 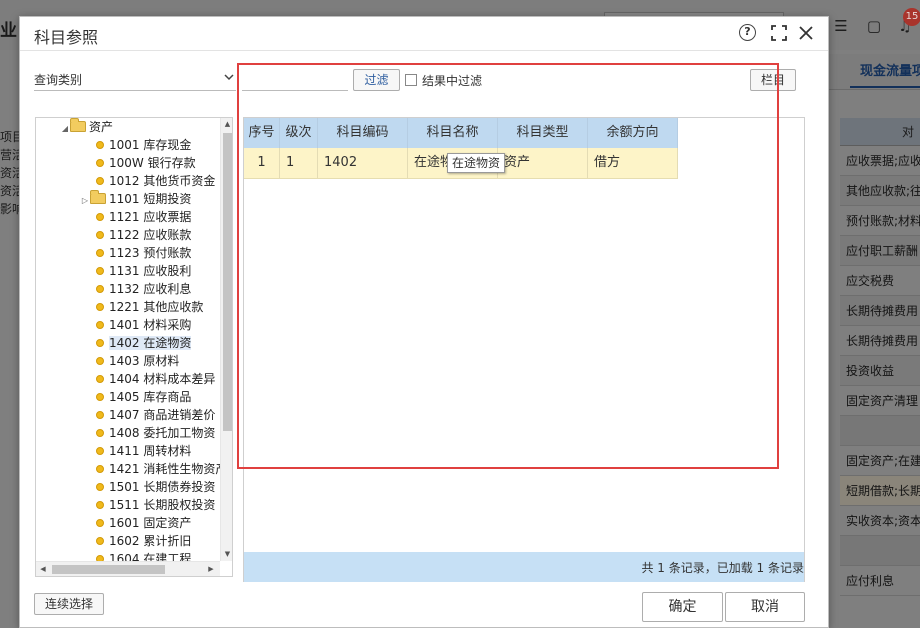 What do you see at coordinates (682, 607) in the screenshot?
I see `ok-button: 确定` at bounding box center [682, 607].